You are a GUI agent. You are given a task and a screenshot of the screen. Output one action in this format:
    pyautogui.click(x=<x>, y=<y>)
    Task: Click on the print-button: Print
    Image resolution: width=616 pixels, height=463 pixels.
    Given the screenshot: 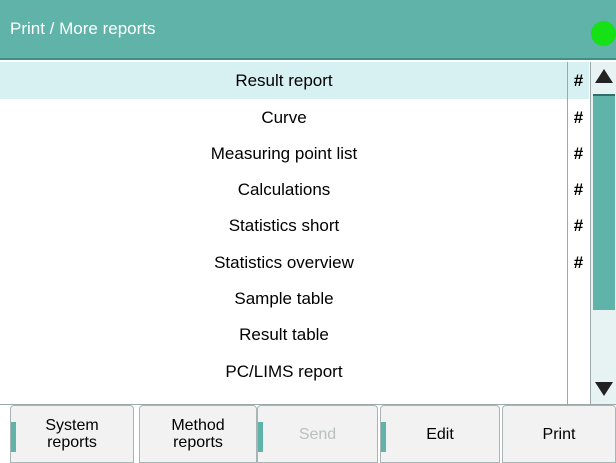 What is the action you would take?
    pyautogui.click(x=559, y=434)
    